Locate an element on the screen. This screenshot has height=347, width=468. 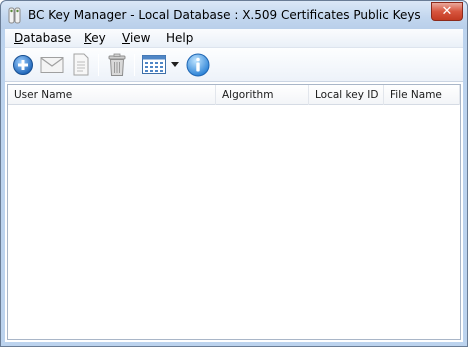
info-icon is located at coordinates (198, 65).